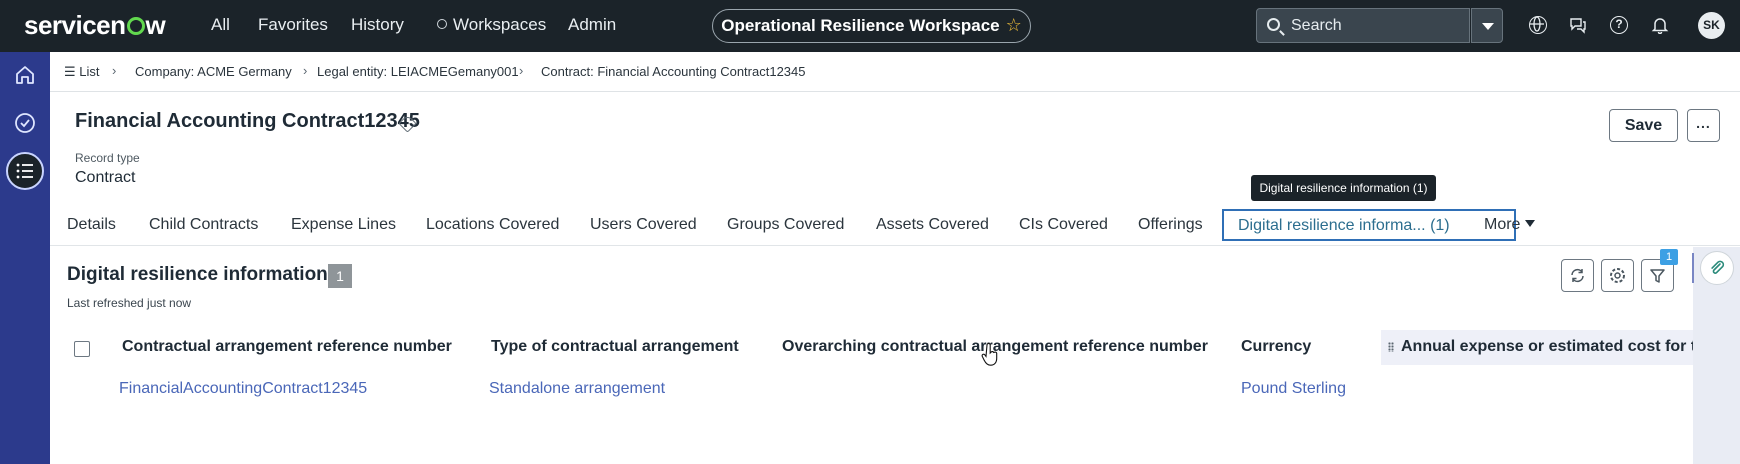 The image size is (1740, 464). I want to click on home-icon, so click(25, 75).